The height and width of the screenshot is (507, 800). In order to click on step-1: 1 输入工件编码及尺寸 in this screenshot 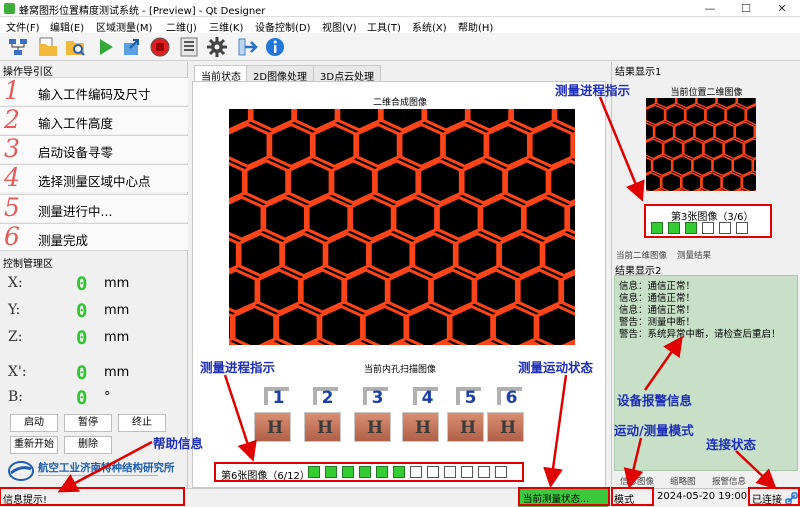, I will do `click(94, 91)`.